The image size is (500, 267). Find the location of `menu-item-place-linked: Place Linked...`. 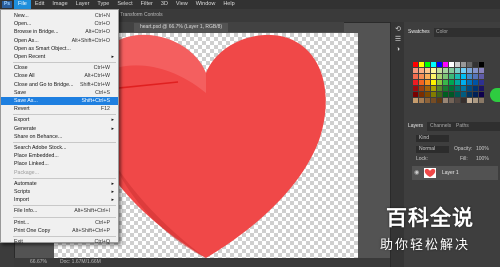

menu-item-place-linked: Place Linked... is located at coordinates (59, 164).